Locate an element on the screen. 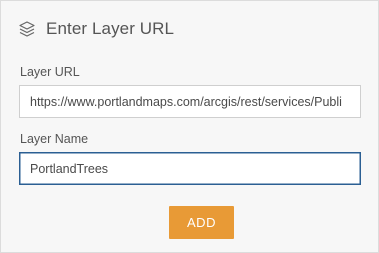 Image resolution: width=379 pixels, height=253 pixels. add-button: ADD is located at coordinates (201, 222).